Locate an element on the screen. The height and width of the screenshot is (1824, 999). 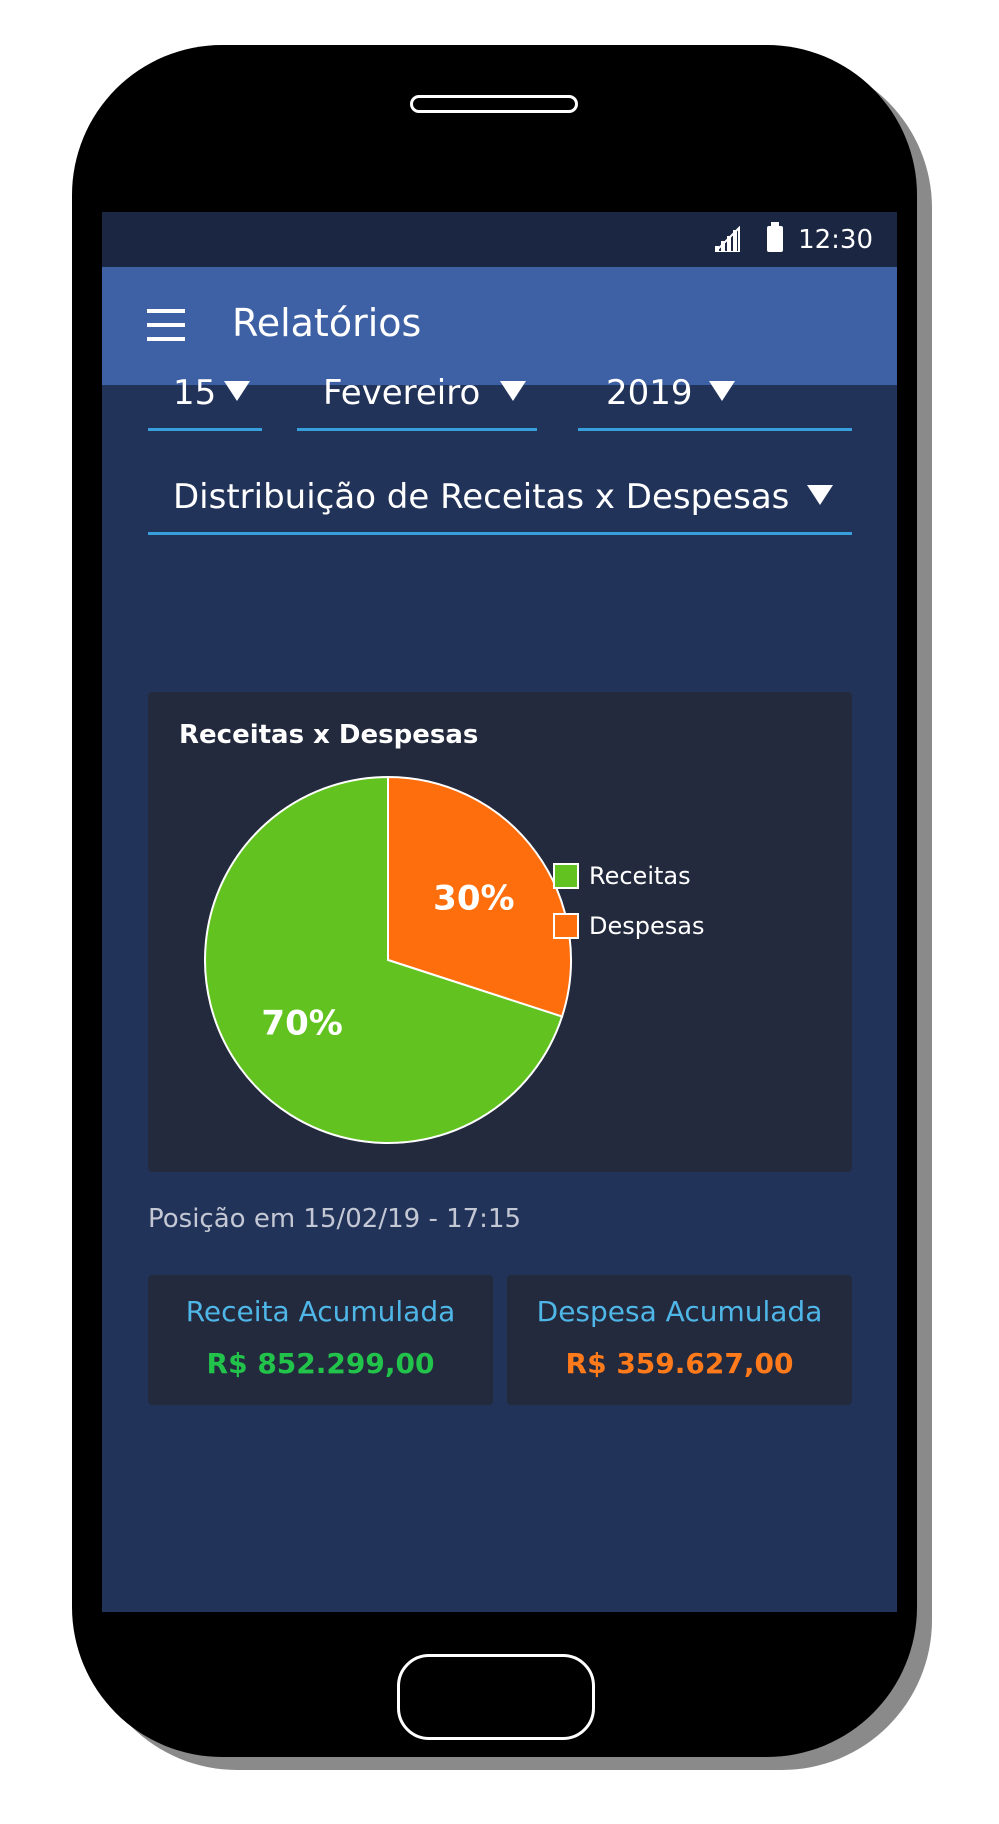
legend-label-despesas: Despesas is located at coordinates (646, 926).